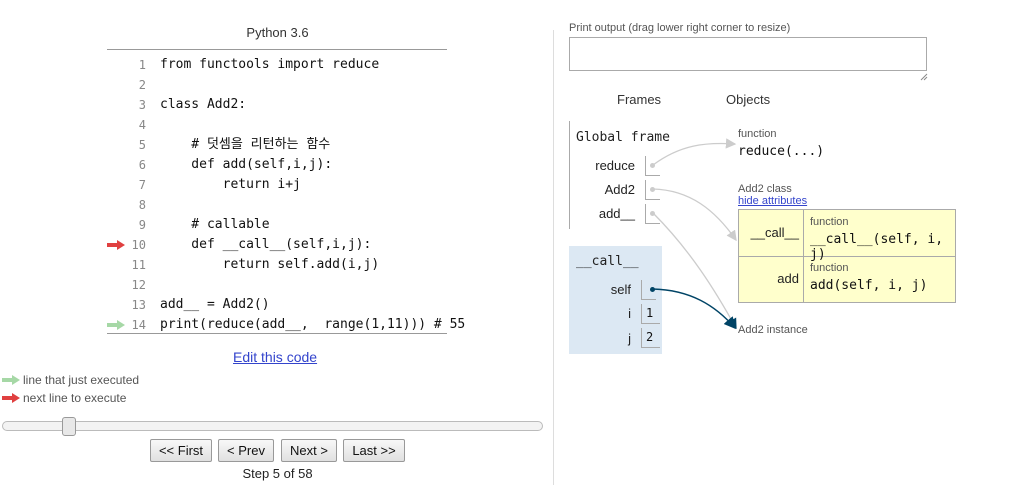 This screenshot has width=1011, height=487. What do you see at coordinates (694, 215) in the screenshot?
I see `pointer-add2` at bounding box center [694, 215].